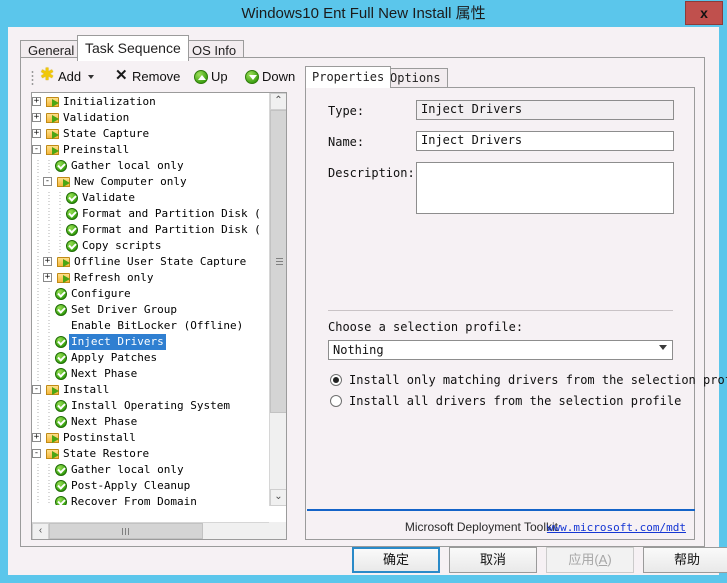  I want to click on tree-item: Apply Patches, so click(150, 358).